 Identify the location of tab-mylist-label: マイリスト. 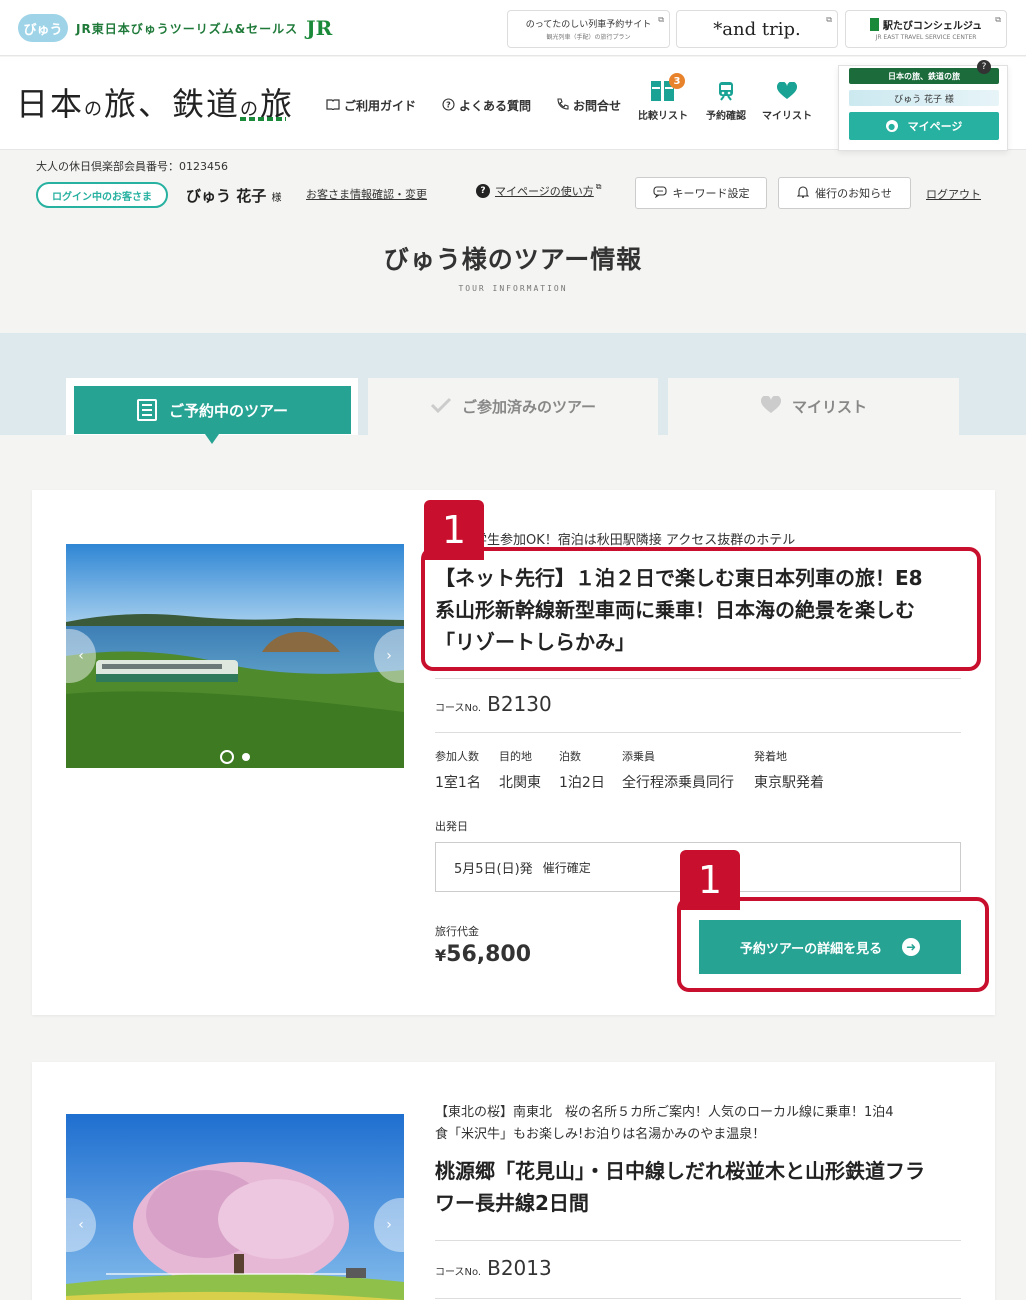
(829, 407).